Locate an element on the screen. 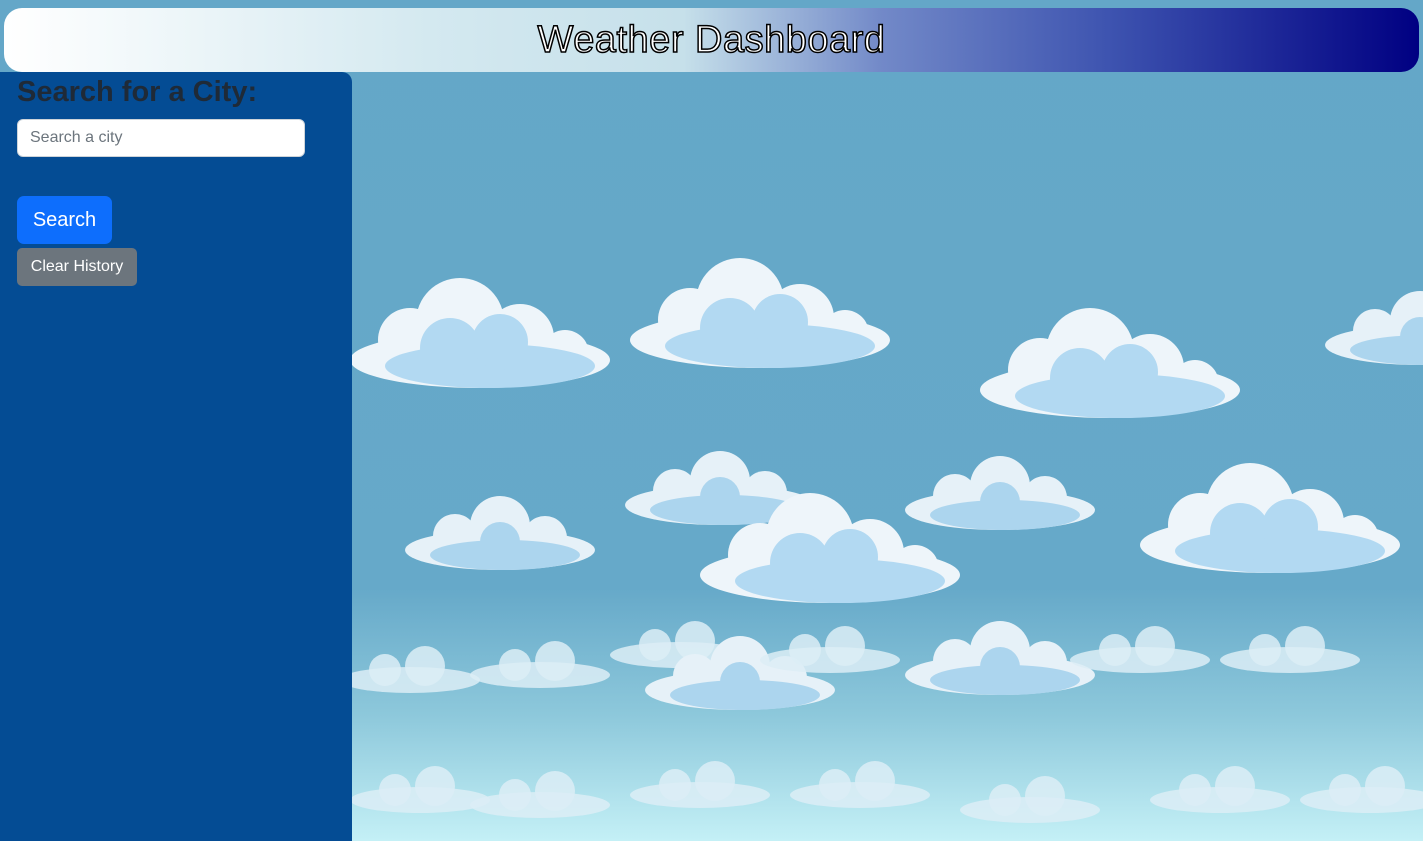 The width and height of the screenshot is (1423, 841). page-title: Weather Dashboard is located at coordinates (711, 40).